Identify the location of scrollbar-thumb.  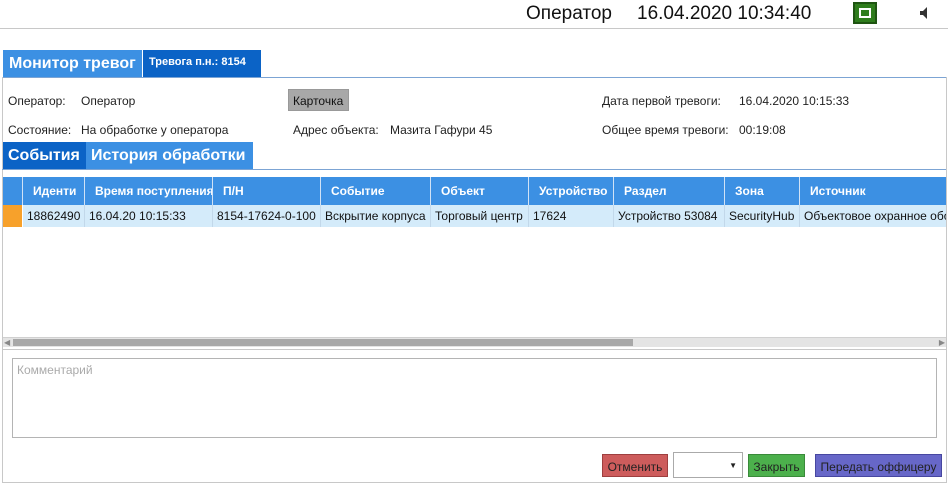
(323, 342).